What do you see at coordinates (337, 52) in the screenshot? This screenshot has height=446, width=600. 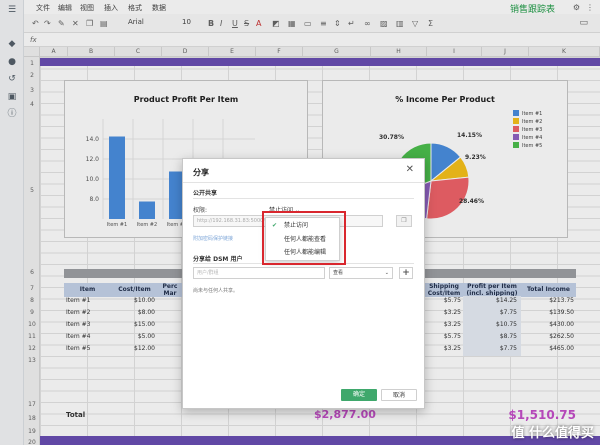 I see `col-header: G` at bounding box center [337, 52].